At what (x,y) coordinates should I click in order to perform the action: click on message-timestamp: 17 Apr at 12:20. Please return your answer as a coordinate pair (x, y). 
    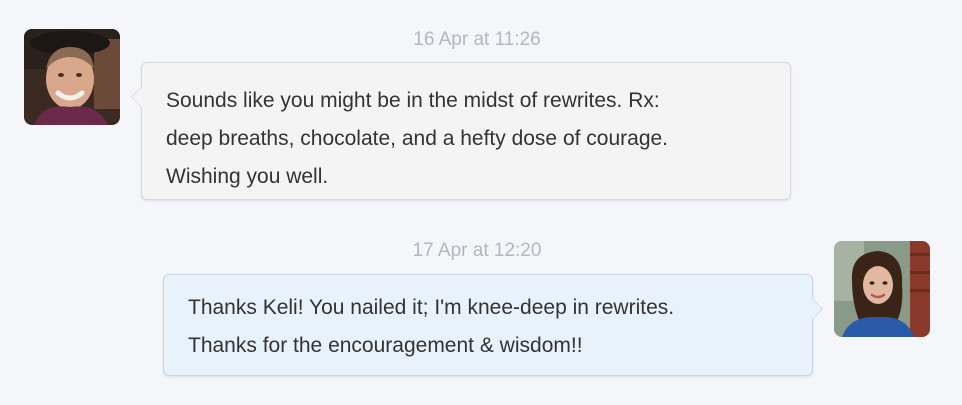
    Looking at the image, I should click on (477, 250).